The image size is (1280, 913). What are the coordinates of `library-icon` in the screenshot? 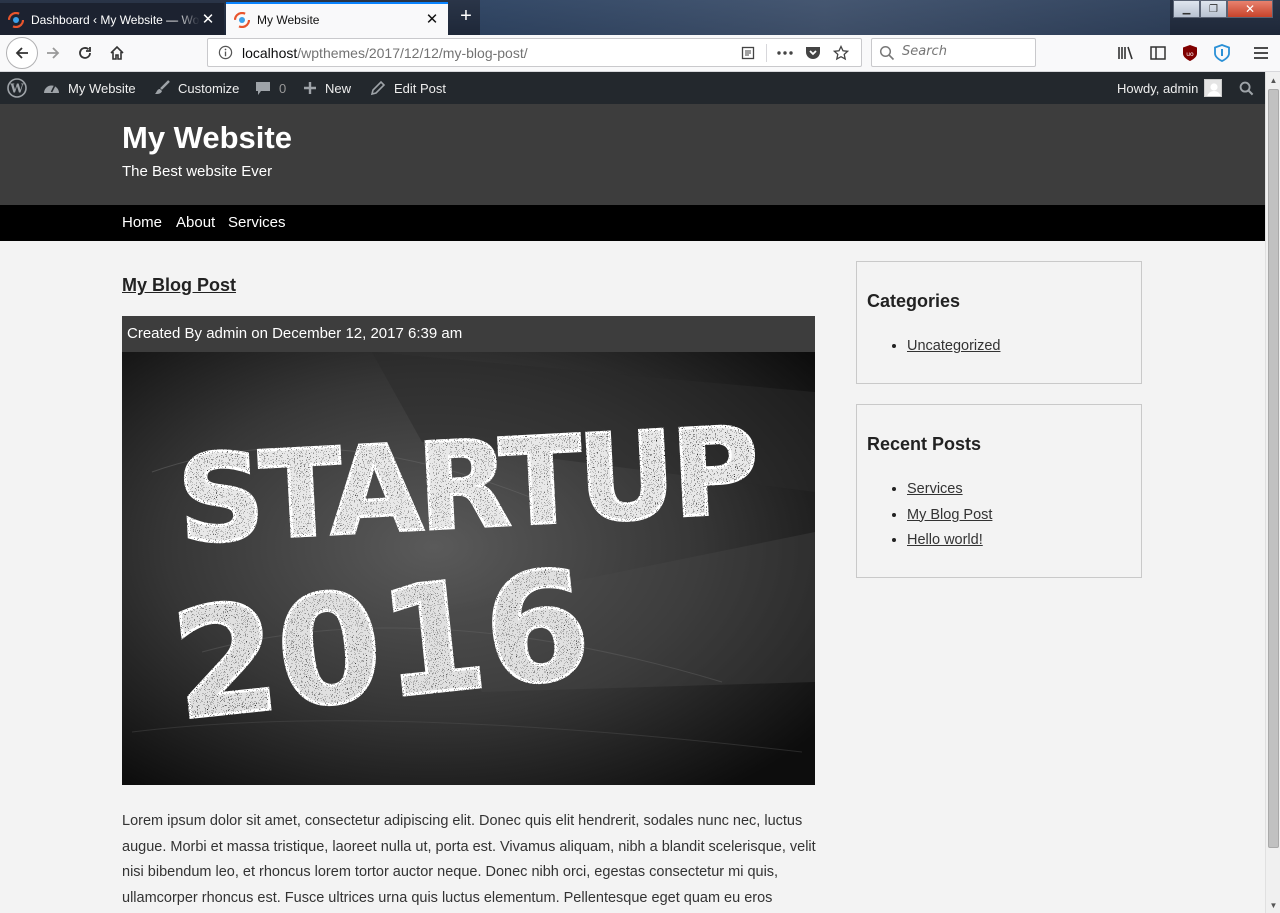 It's located at (1126, 53).